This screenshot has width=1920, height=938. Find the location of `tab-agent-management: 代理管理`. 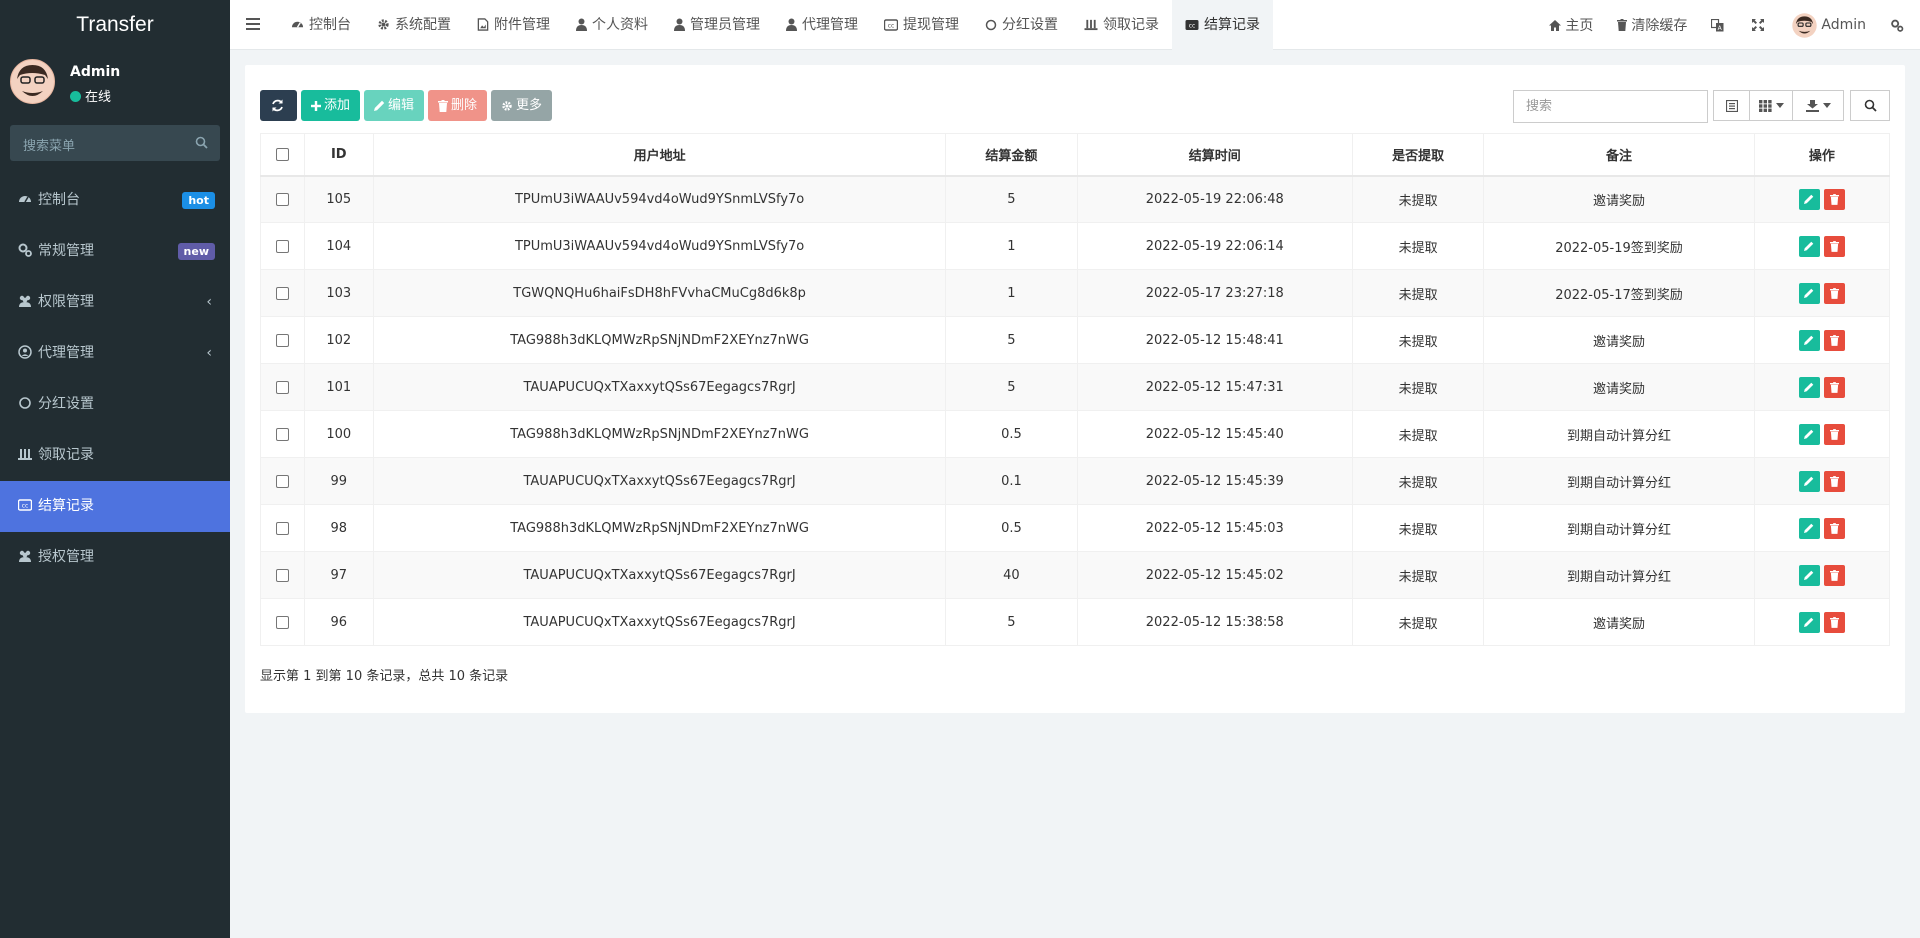

tab-agent-management: 代理管理 is located at coordinates (822, 25).